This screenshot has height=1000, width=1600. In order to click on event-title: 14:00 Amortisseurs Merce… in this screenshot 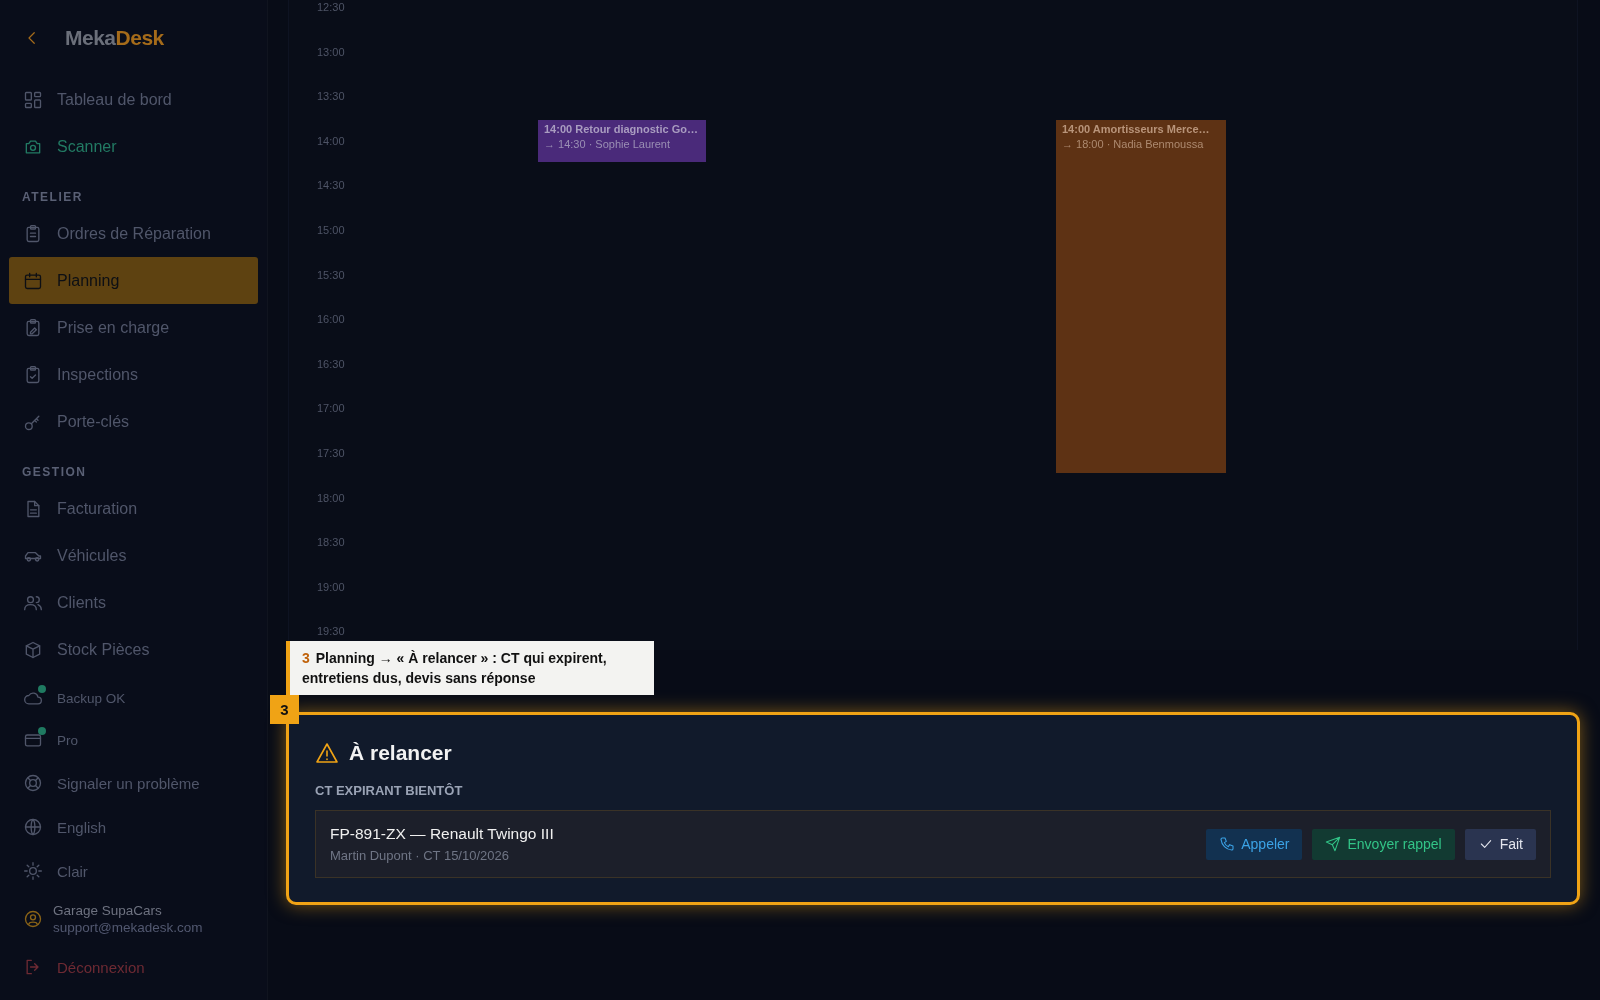, I will do `click(1136, 129)`.